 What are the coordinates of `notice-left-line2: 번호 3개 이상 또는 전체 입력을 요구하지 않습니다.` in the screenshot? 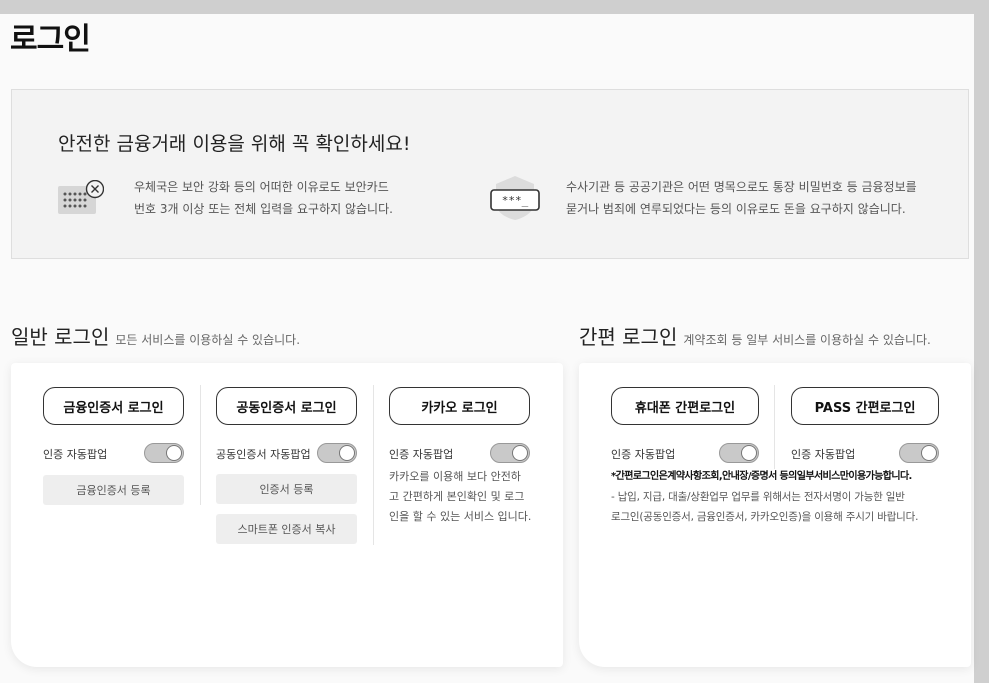 It's located at (263, 209).